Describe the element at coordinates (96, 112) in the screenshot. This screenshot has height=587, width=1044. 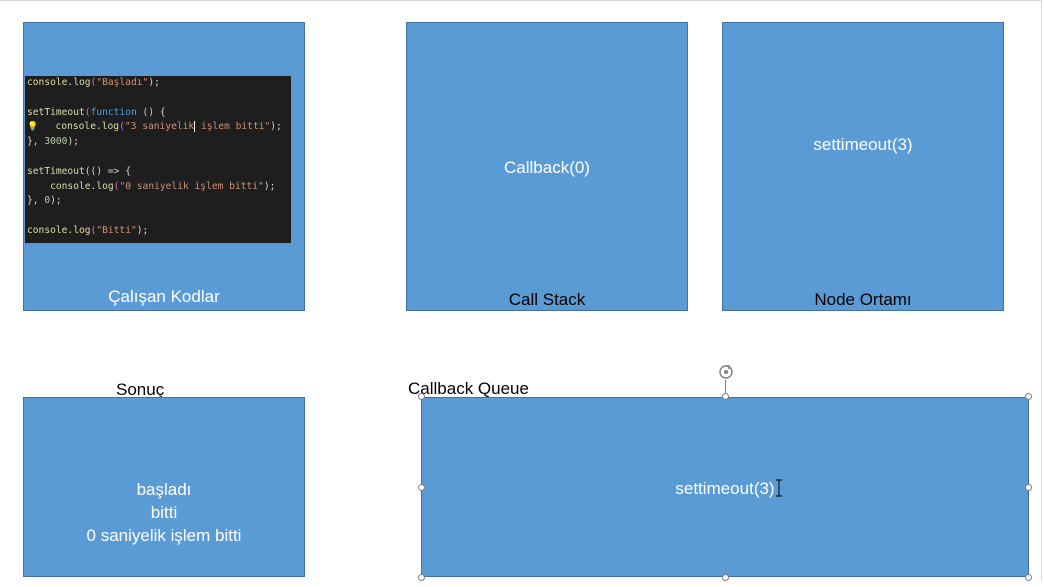
I see `code-line-3: setTimeout(function () {` at that location.